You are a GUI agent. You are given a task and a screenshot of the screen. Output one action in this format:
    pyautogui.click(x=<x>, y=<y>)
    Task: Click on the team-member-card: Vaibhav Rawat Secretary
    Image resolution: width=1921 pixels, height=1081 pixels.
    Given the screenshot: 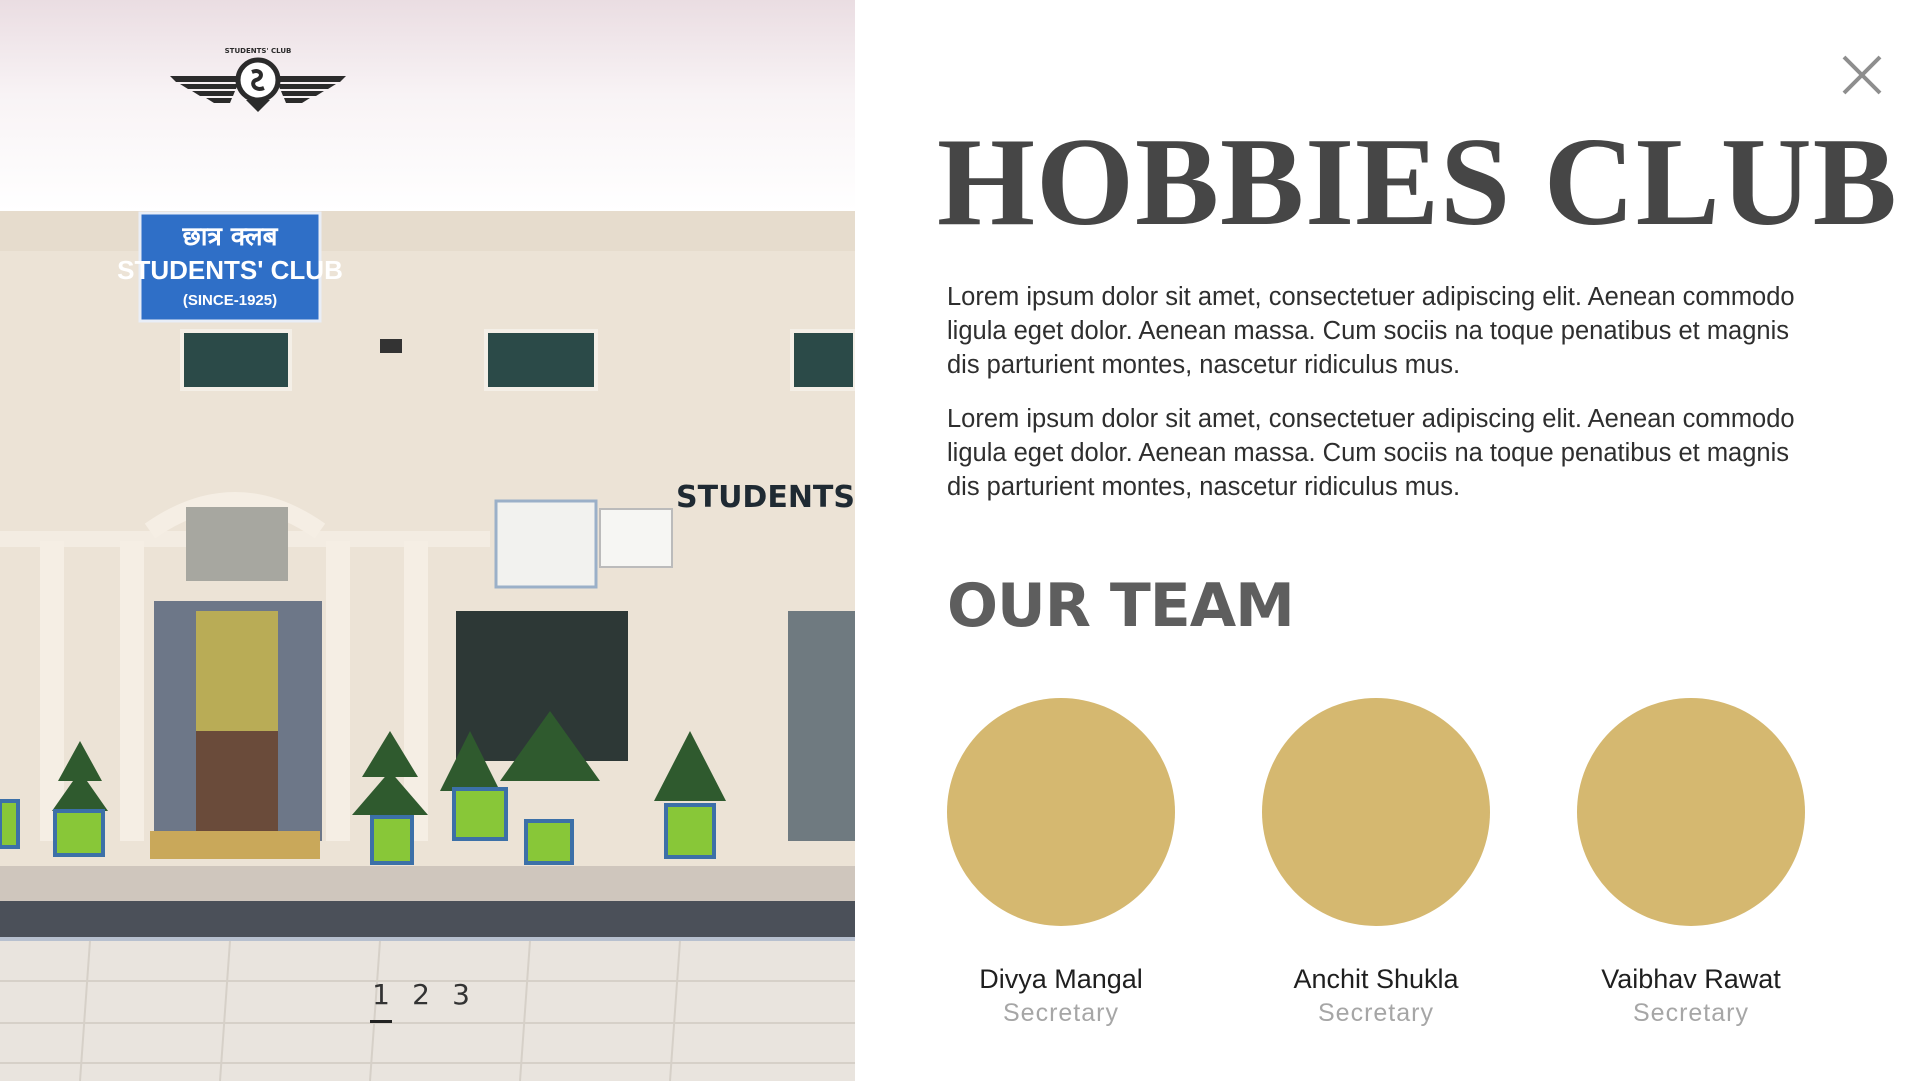 What is the action you would take?
    pyautogui.click(x=1691, y=864)
    